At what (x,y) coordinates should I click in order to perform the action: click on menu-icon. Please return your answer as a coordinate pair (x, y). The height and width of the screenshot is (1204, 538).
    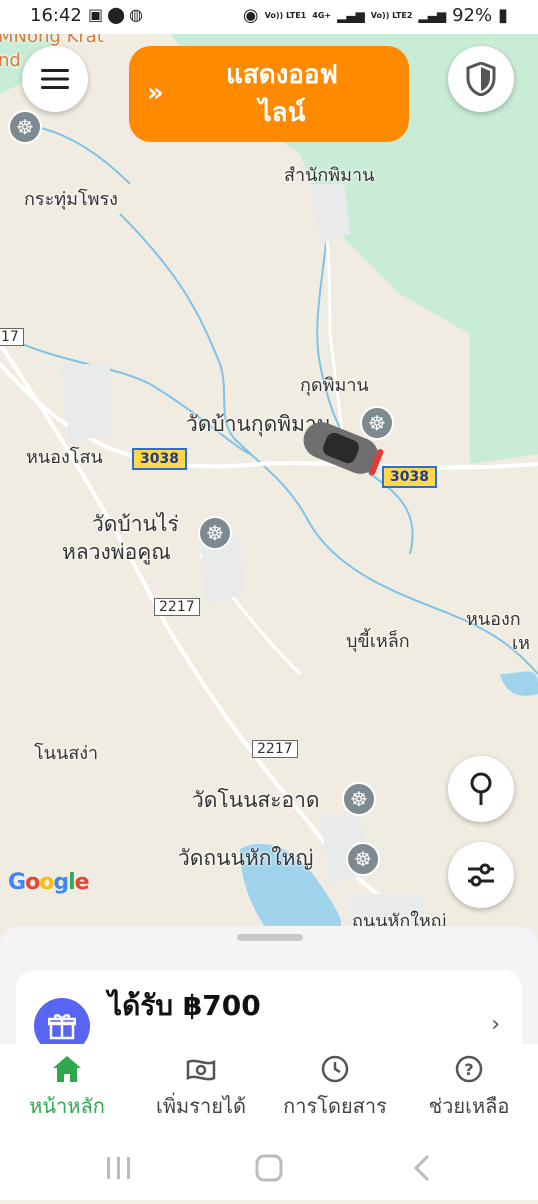
    Looking at the image, I should click on (55, 79).